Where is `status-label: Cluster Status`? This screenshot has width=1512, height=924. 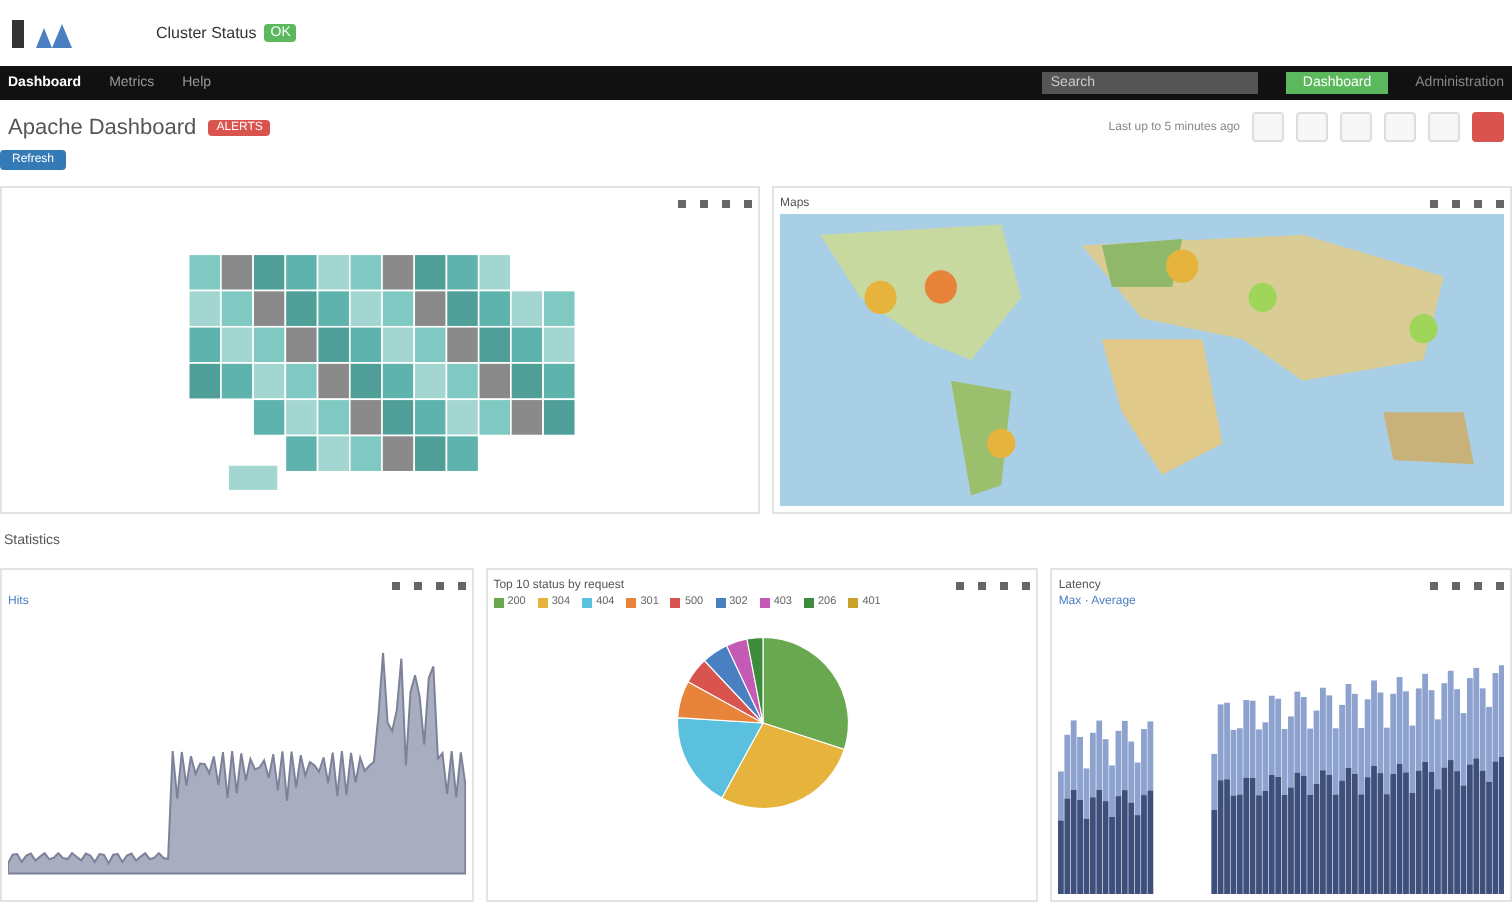
status-label: Cluster Status is located at coordinates (206, 33).